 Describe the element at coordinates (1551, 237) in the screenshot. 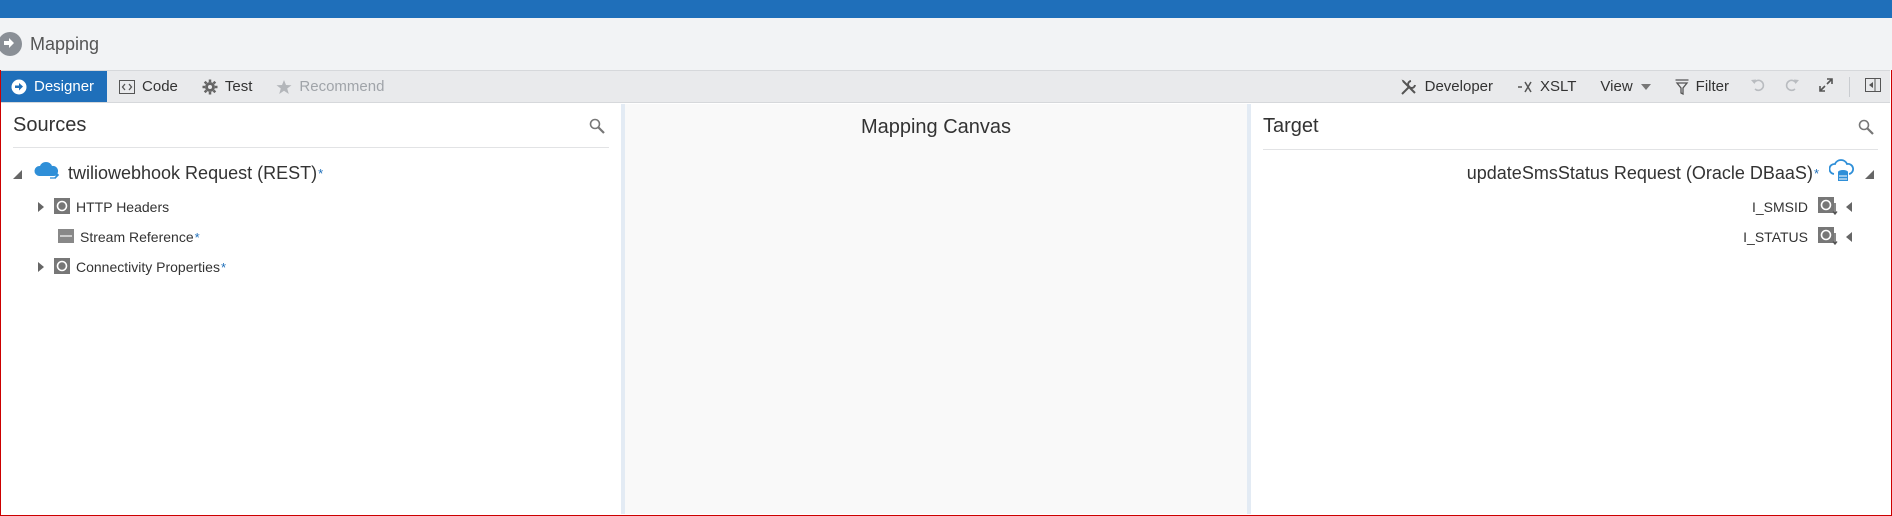

I see `target-node-i-status: I_STATUS` at that location.